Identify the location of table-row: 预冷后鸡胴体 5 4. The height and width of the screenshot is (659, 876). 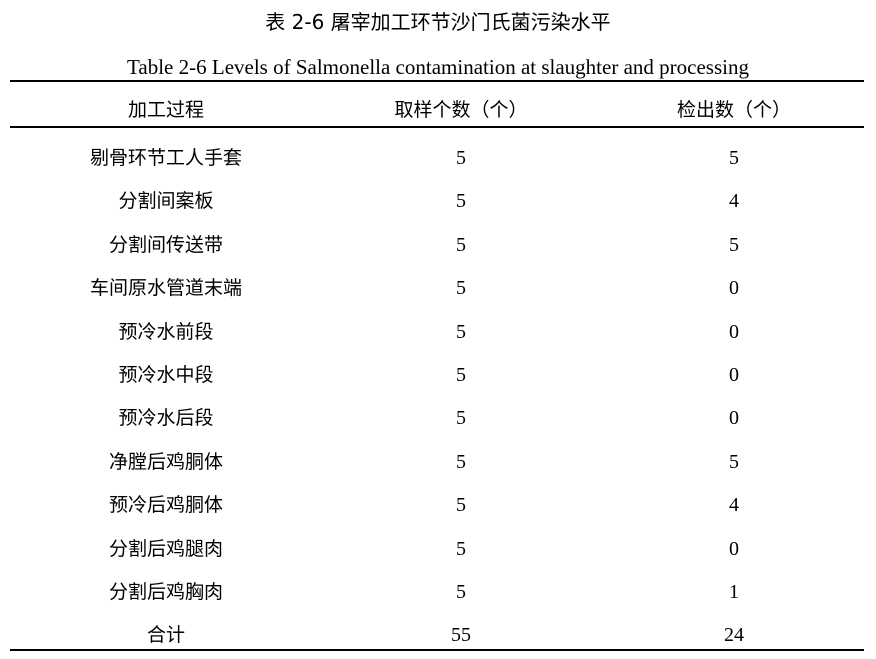
(438, 505).